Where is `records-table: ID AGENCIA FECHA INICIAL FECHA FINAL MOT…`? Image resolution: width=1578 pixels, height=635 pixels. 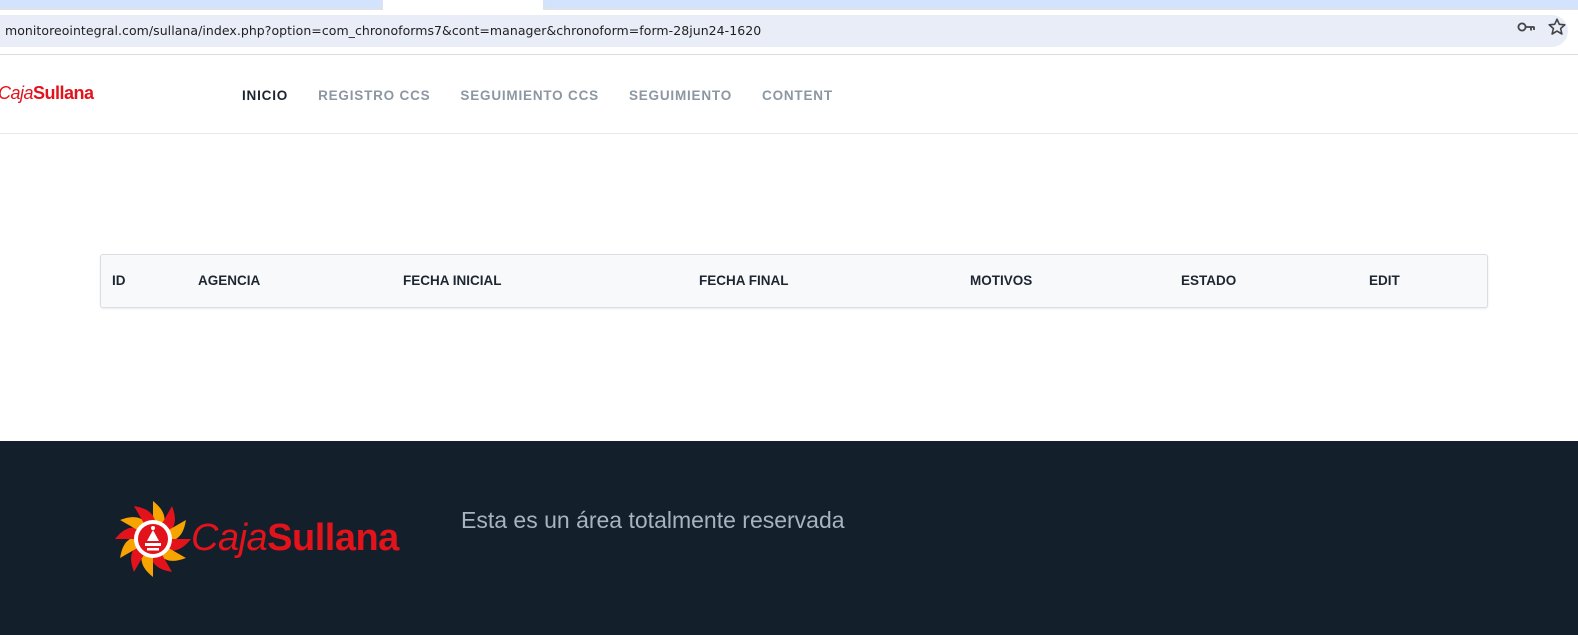
records-table: ID AGENCIA FECHA INICIAL FECHA FINAL MOT… is located at coordinates (794, 281).